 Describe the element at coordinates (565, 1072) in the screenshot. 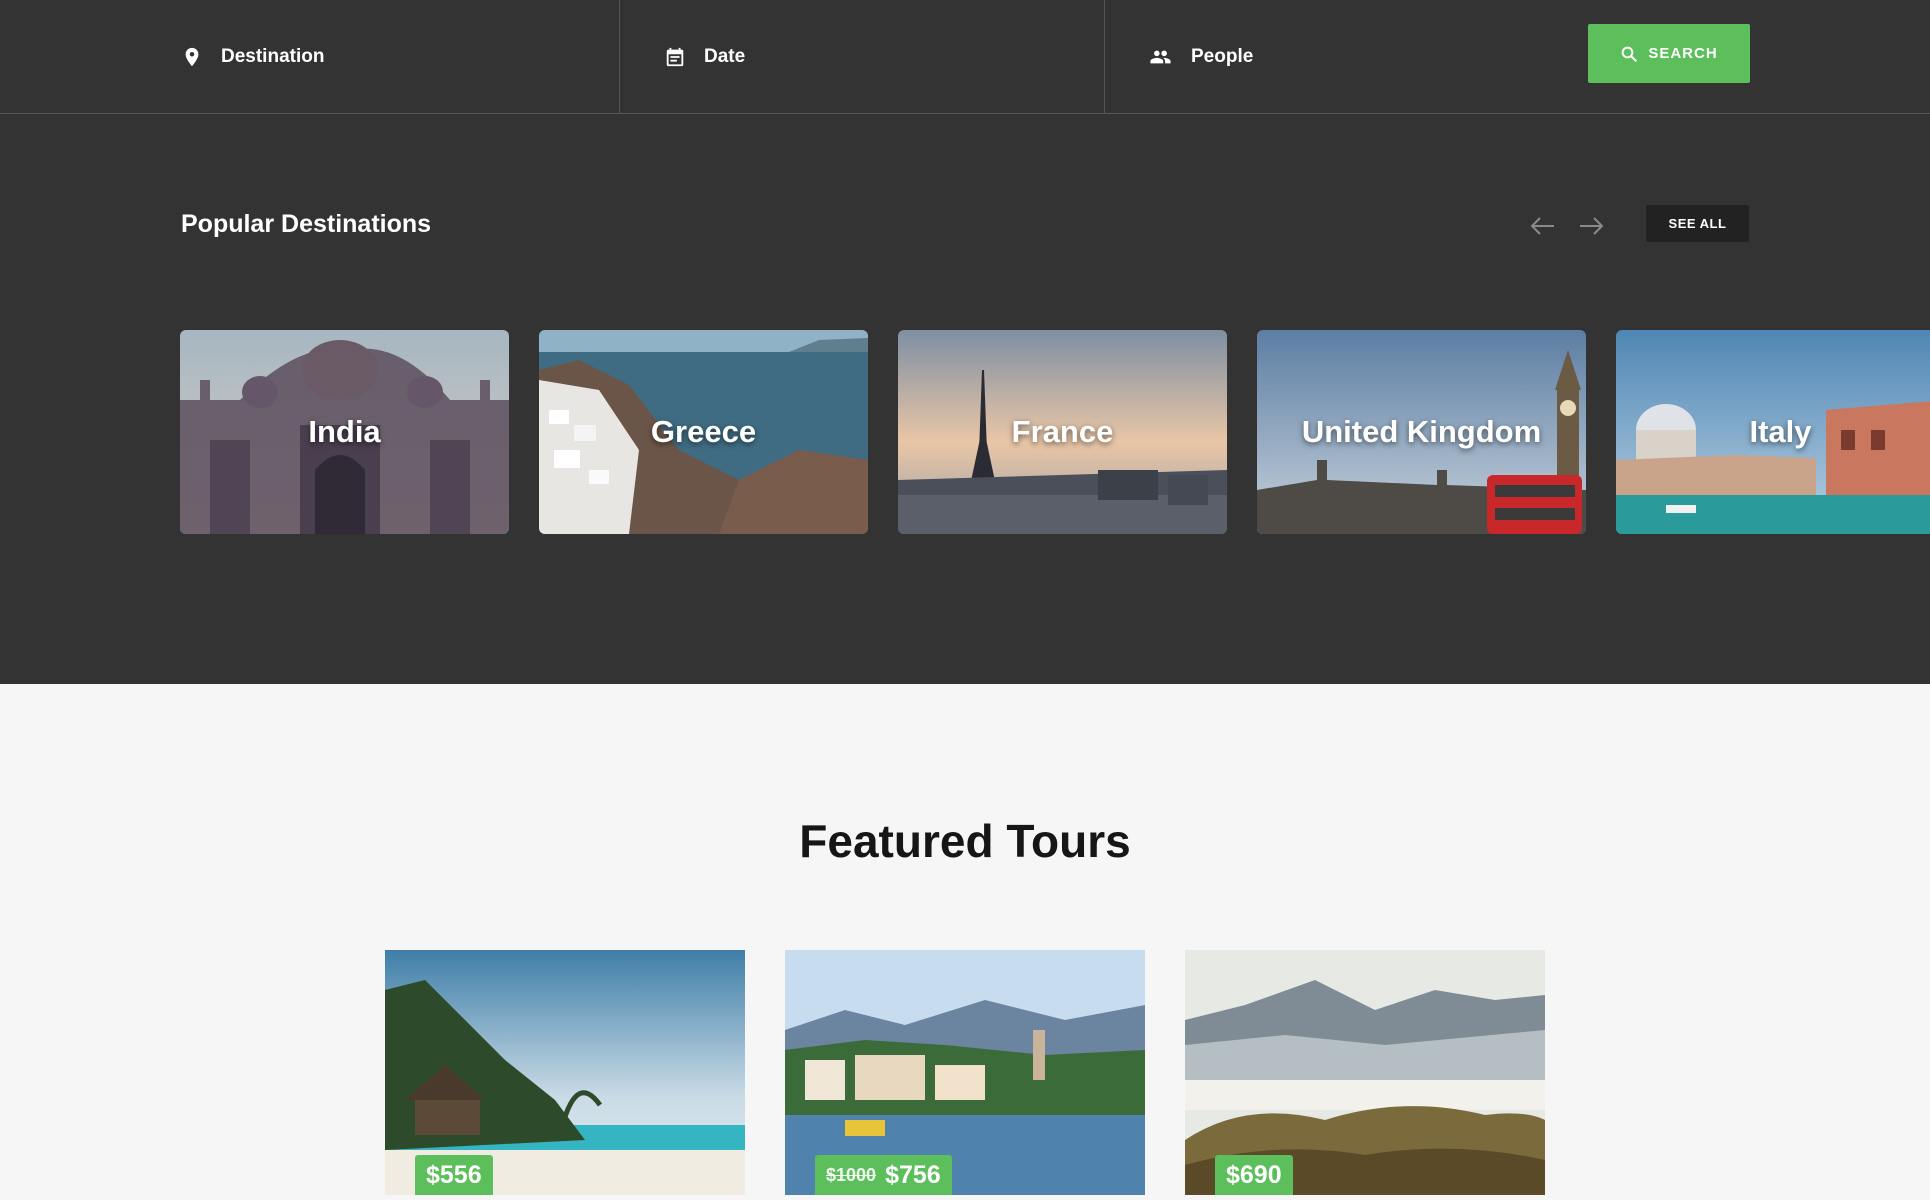

I see `tour-card: $556` at that location.